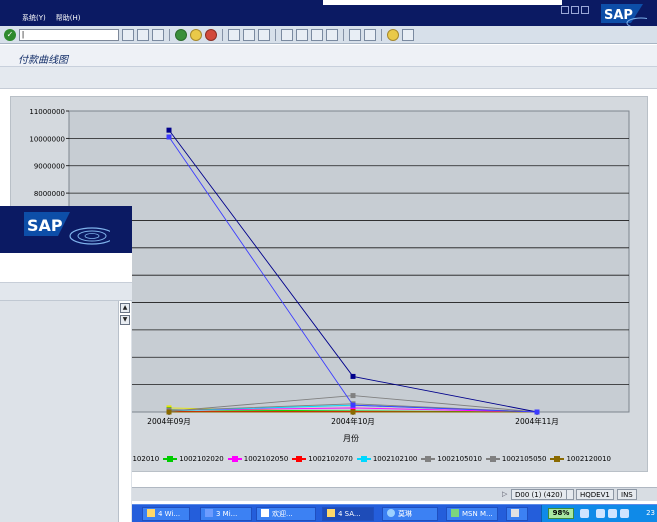  What do you see at coordinates (47, 139) in the screenshot?
I see `y-tick-label: 10000000` at bounding box center [47, 139].